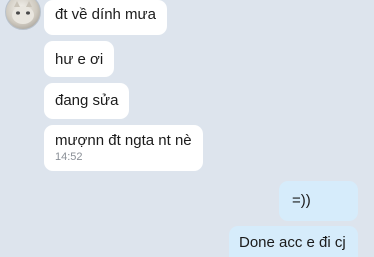 The height and width of the screenshot is (257, 374). I want to click on message-text: =)), so click(301, 200).